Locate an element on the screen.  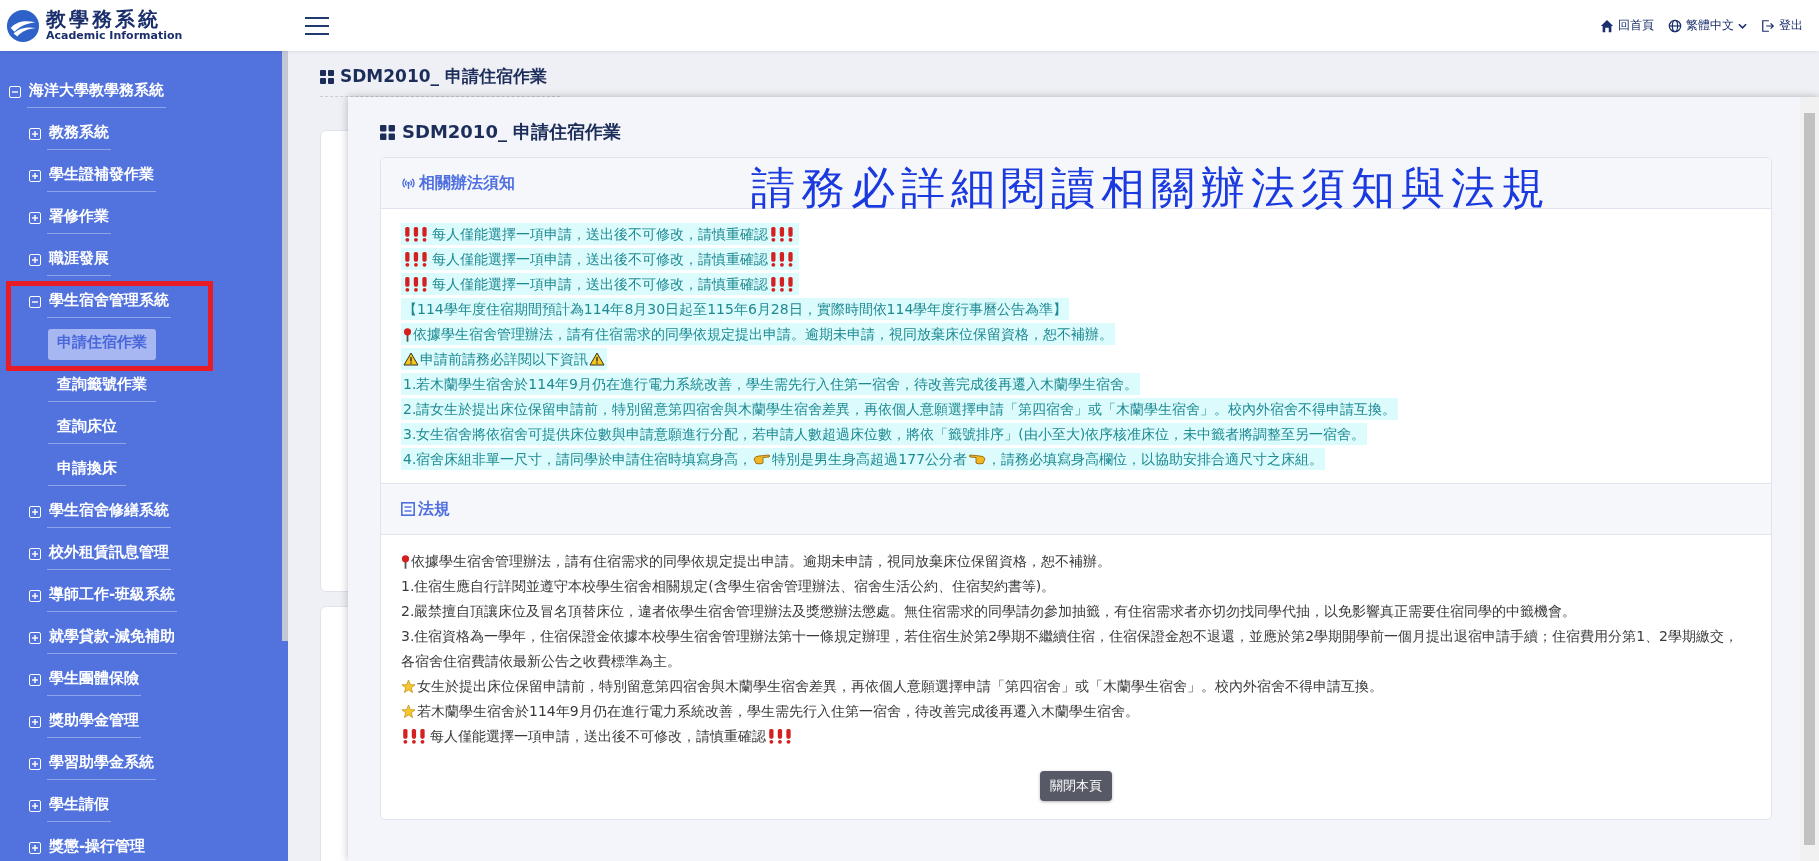
dialog-title: SDM2010_ 申請住宿作業 is located at coordinates (512, 132).